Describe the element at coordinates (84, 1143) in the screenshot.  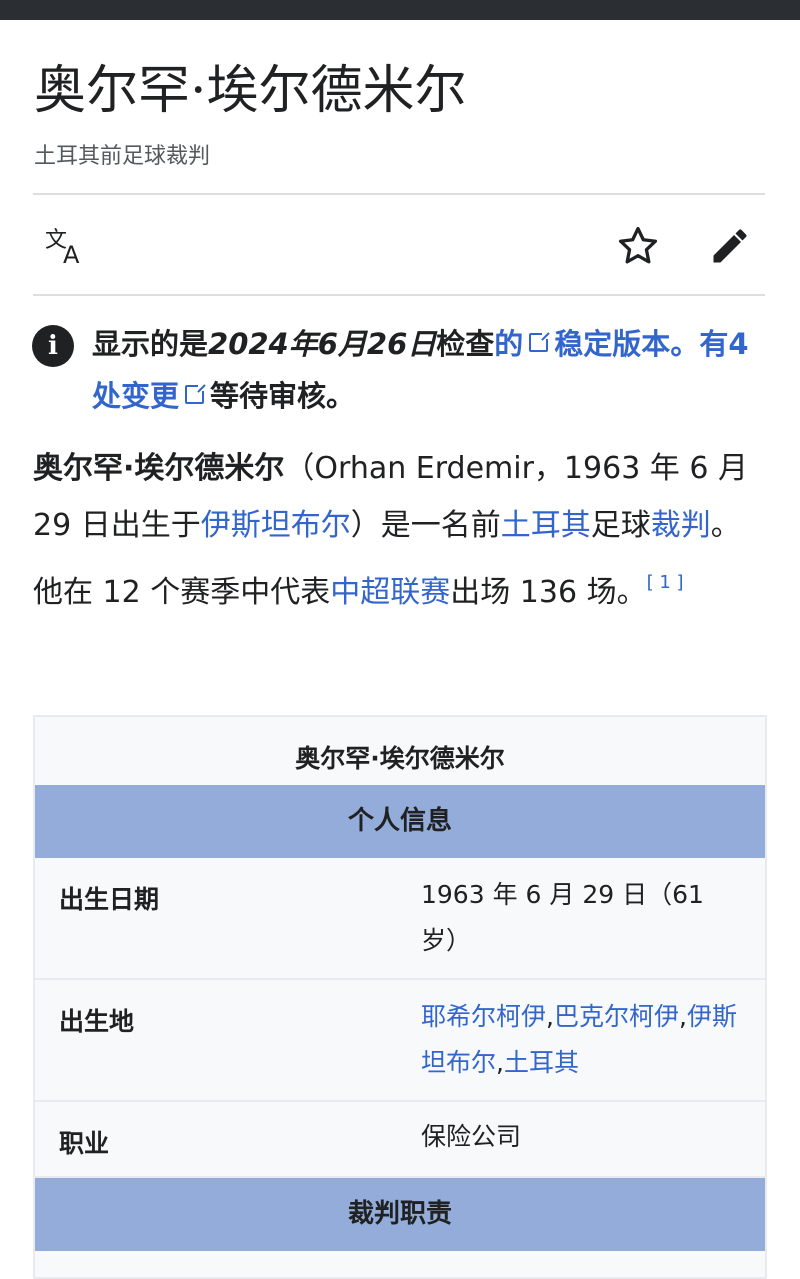
I see `occupation-label: 职业` at that location.